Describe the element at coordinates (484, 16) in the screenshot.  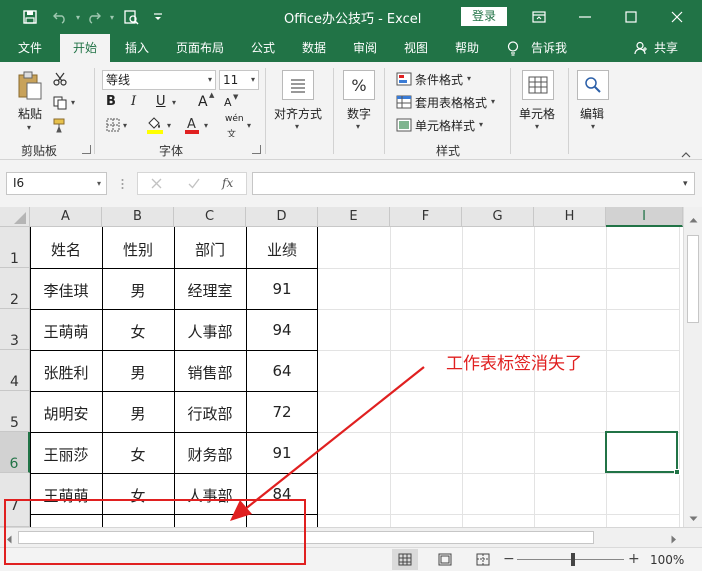
I see `login-button: 登录` at that location.